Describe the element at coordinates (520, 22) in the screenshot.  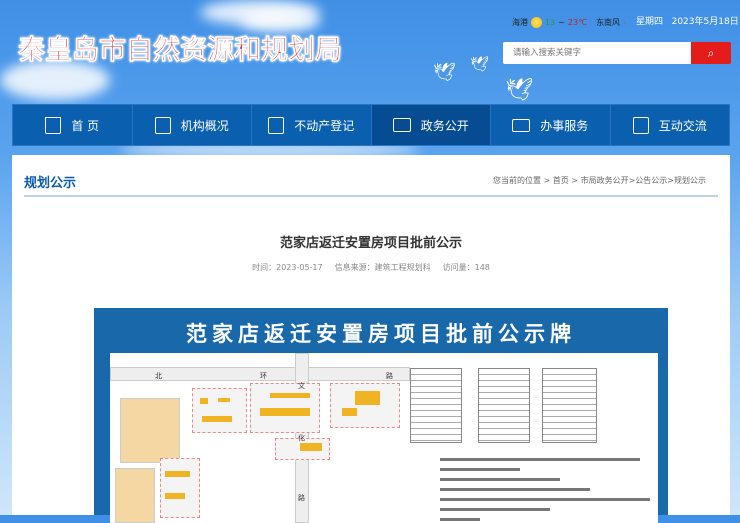
I see `weather-city: 海港` at that location.